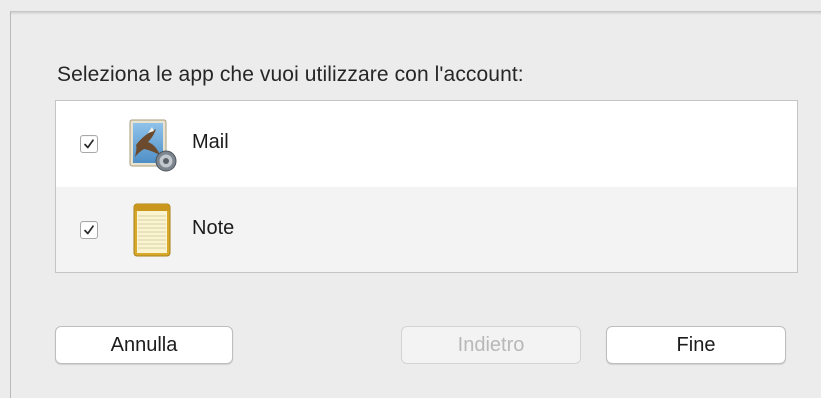 This screenshot has width=821, height=398. I want to click on notes-icon, so click(152, 230).